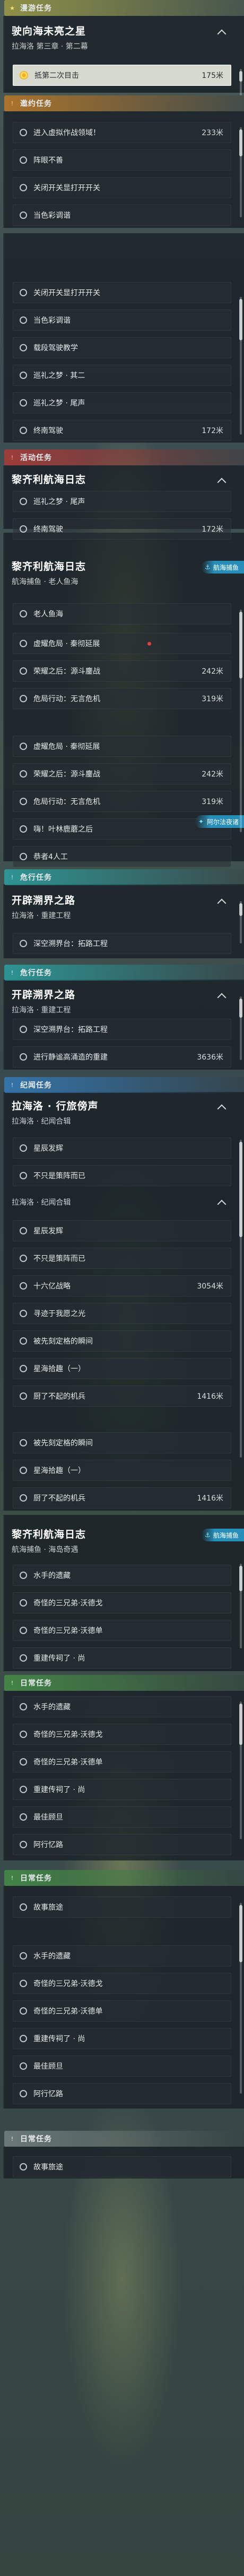 The image size is (244, 2576). I want to click on quest-category-header: ! 邀约任务, so click(124, 103).